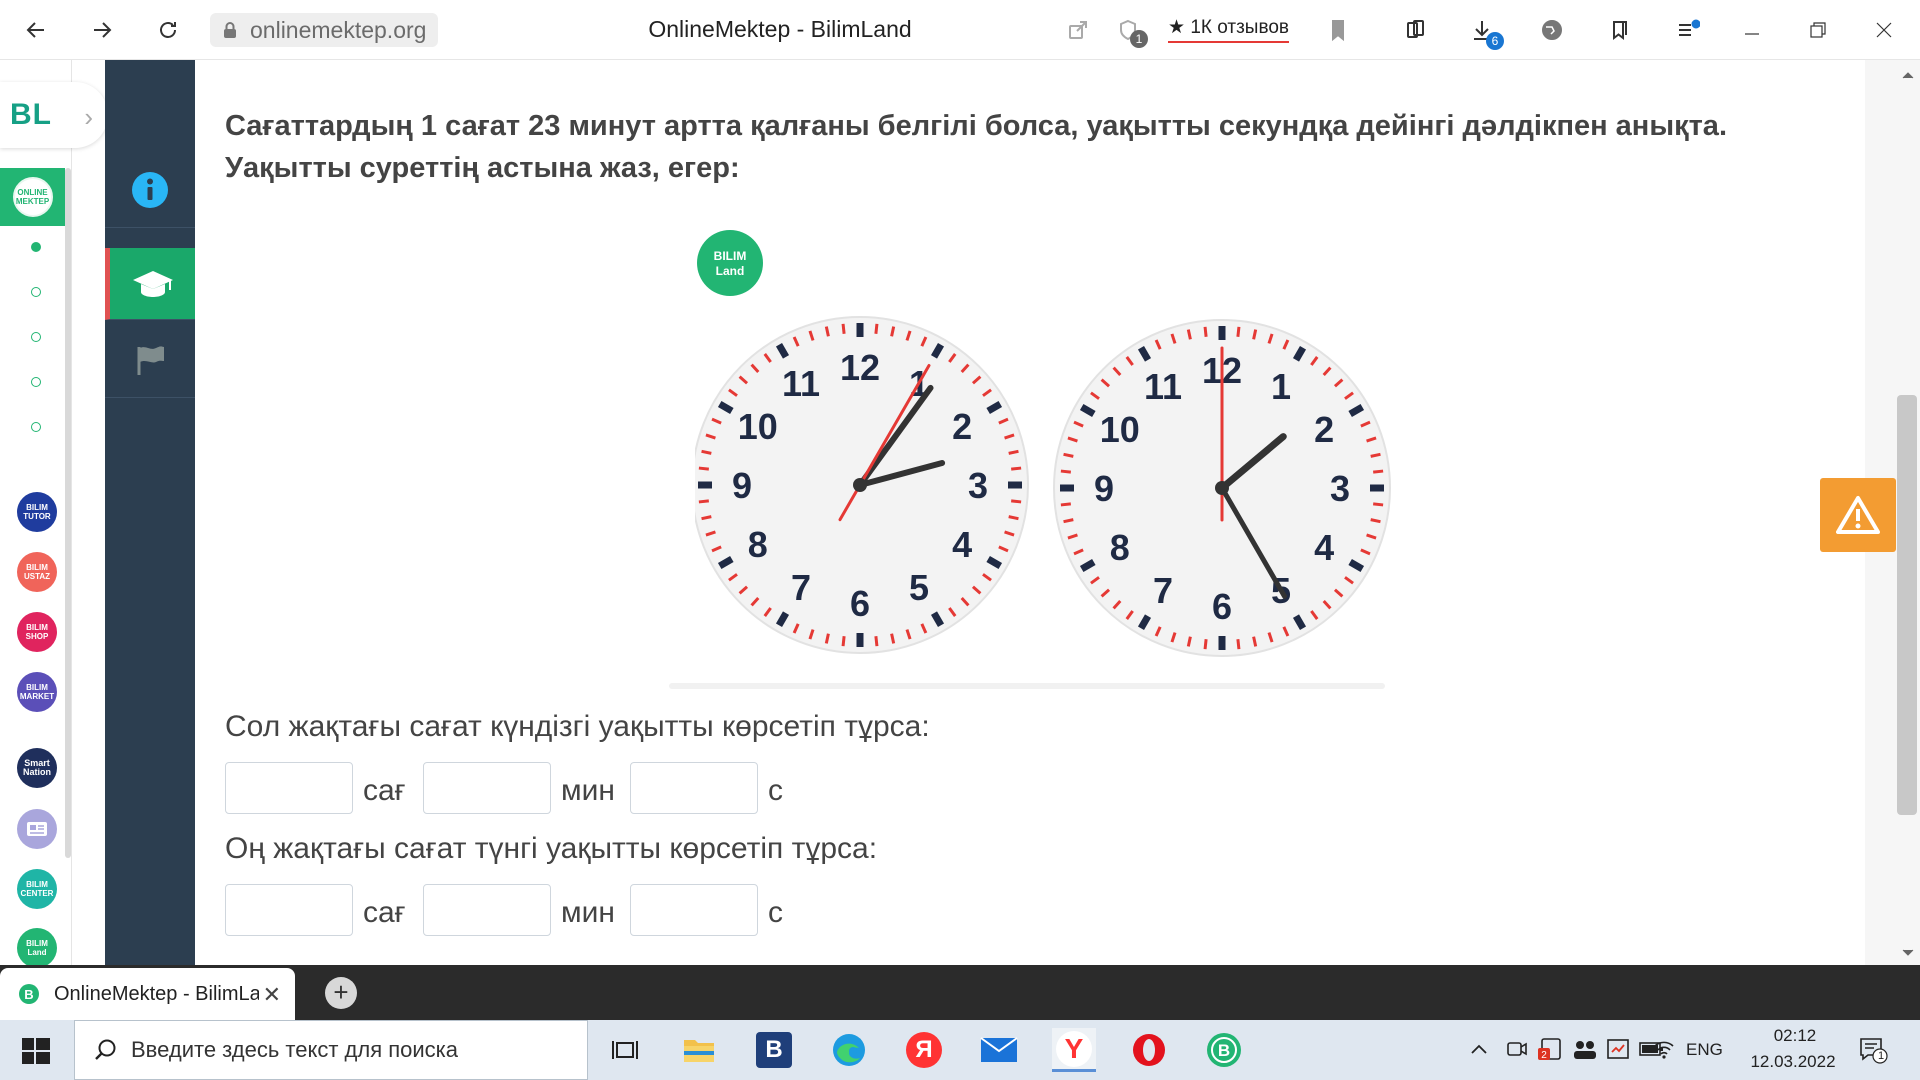 Image resolution: width=1920 pixels, height=1080 pixels. Describe the element at coordinates (37, 632) in the screenshot. I see `service-bilim-shop: BILIM SHOP` at that location.